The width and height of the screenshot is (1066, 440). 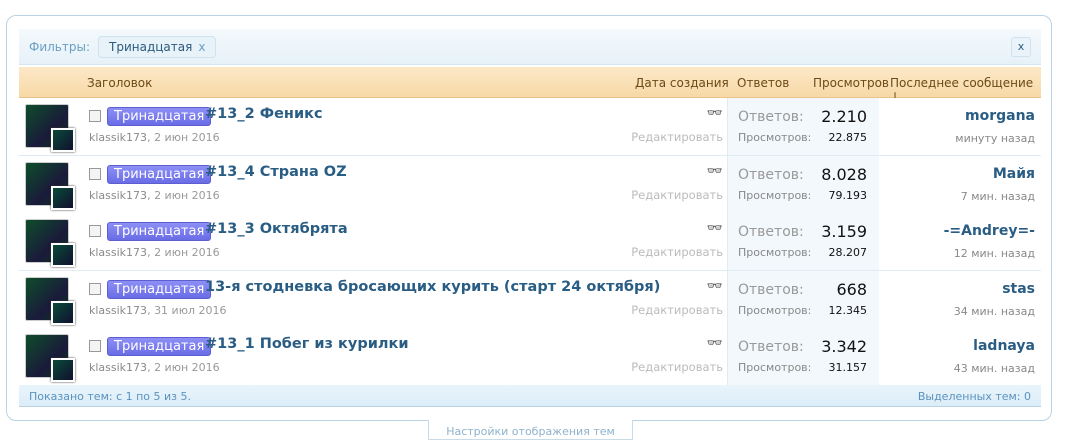 What do you see at coordinates (803, 184) in the screenshot?
I see `thread-stats: Ответов: 8.028 Просмотров: 79.193` at bounding box center [803, 184].